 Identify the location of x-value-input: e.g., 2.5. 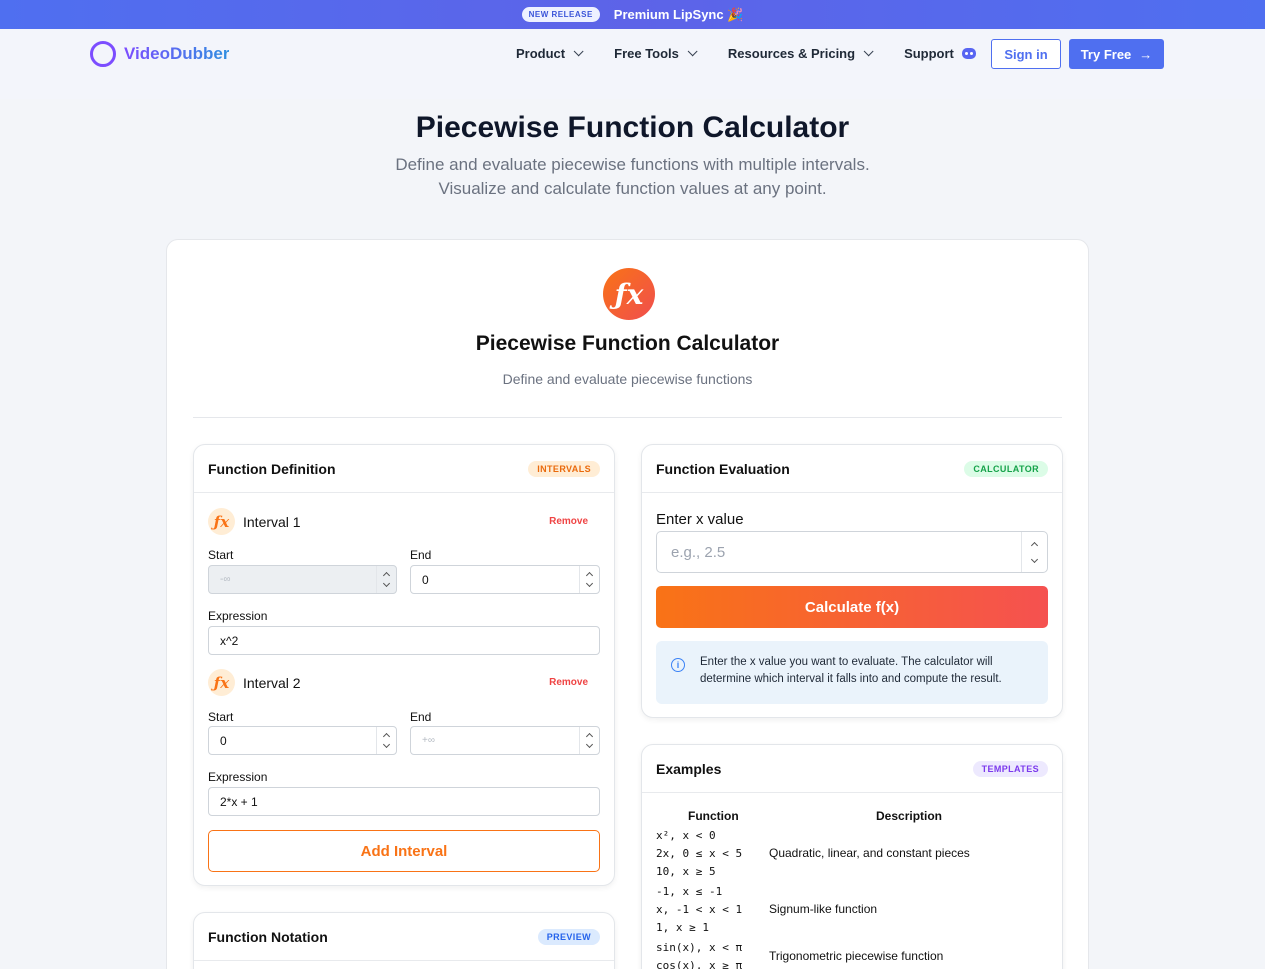
(852, 552).